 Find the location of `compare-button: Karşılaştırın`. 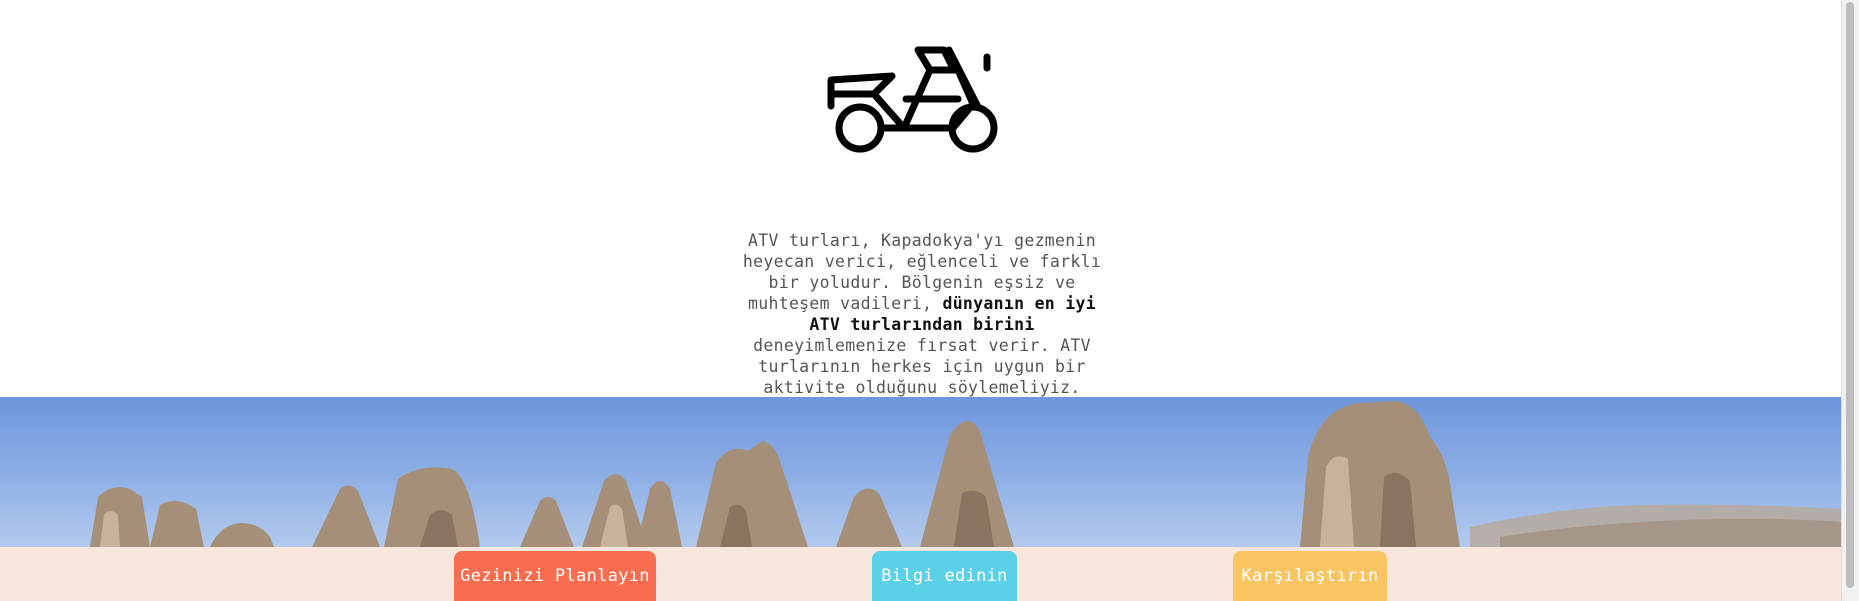

compare-button: Karşılaştırın is located at coordinates (1310, 576).